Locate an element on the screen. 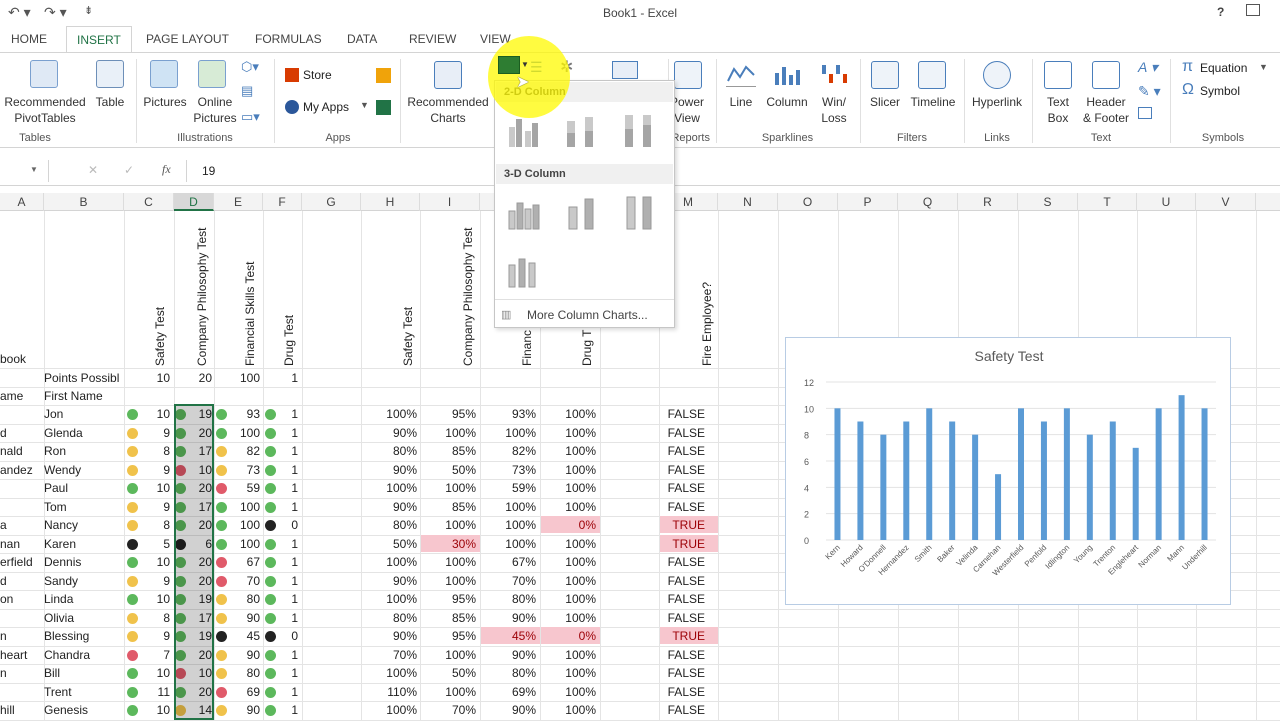 This screenshot has height=721, width=1280. x-tick-label: Baker is located at coordinates (945, 553).